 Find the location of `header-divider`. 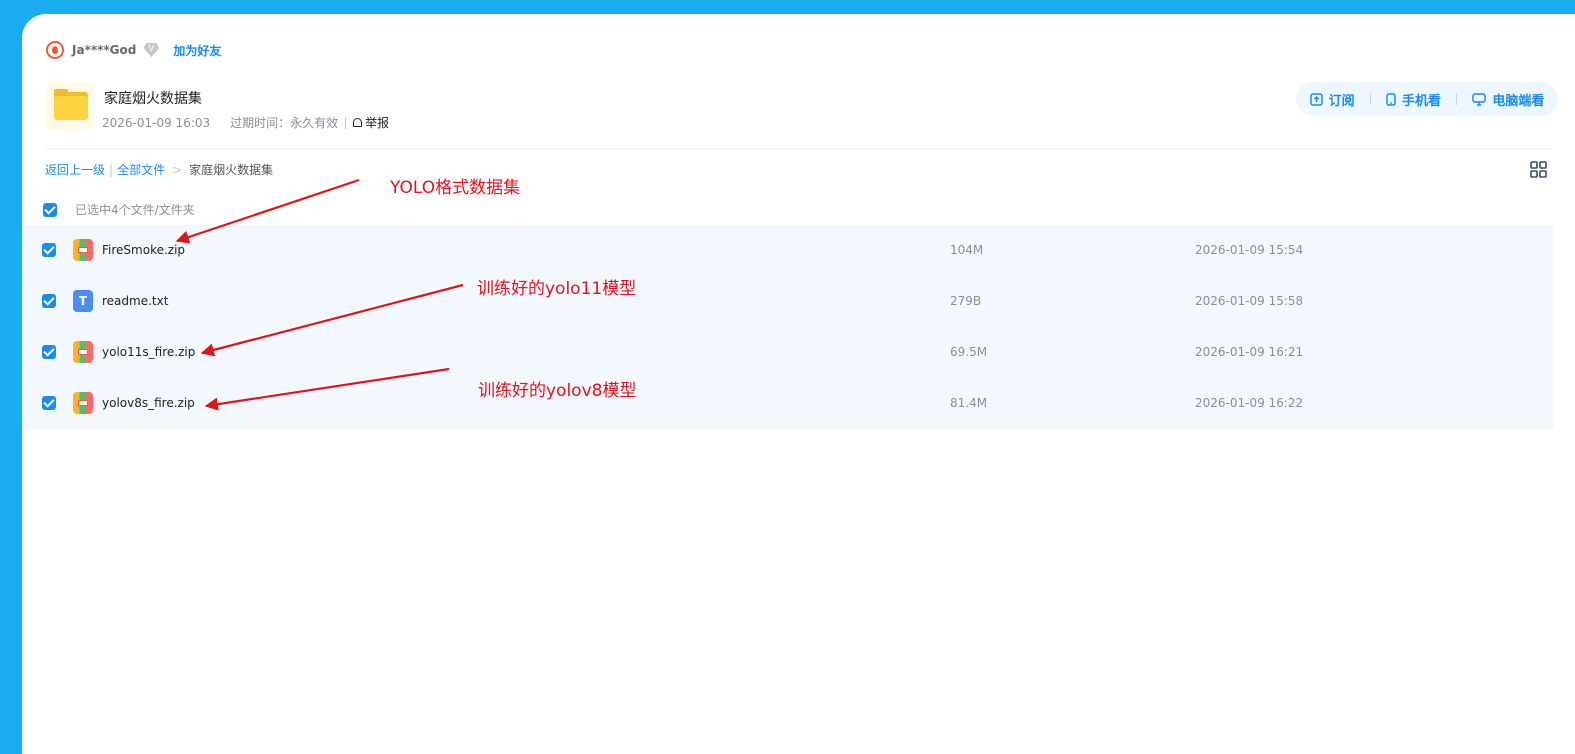

header-divider is located at coordinates (799, 148).